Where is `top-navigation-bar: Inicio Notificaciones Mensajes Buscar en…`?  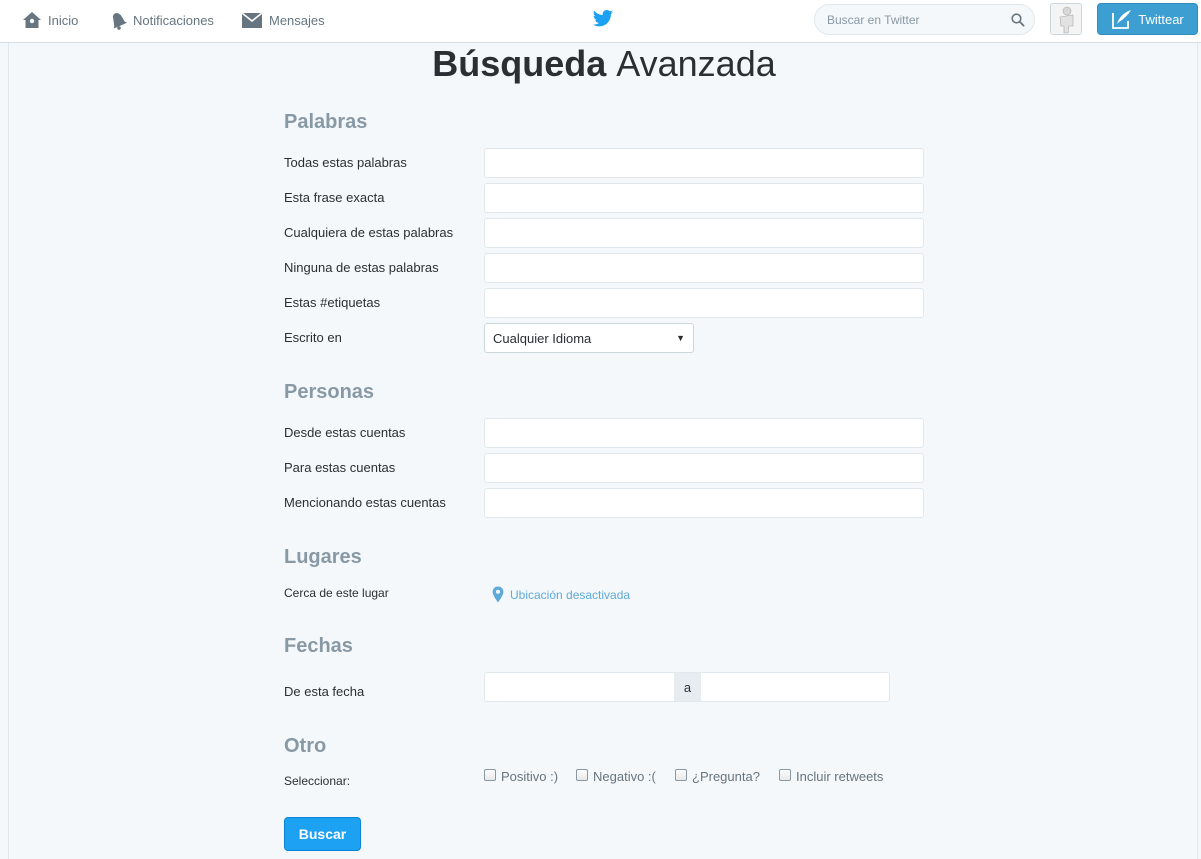 top-navigation-bar: Inicio Notificaciones Mensajes Buscar en… is located at coordinates (600, 21).